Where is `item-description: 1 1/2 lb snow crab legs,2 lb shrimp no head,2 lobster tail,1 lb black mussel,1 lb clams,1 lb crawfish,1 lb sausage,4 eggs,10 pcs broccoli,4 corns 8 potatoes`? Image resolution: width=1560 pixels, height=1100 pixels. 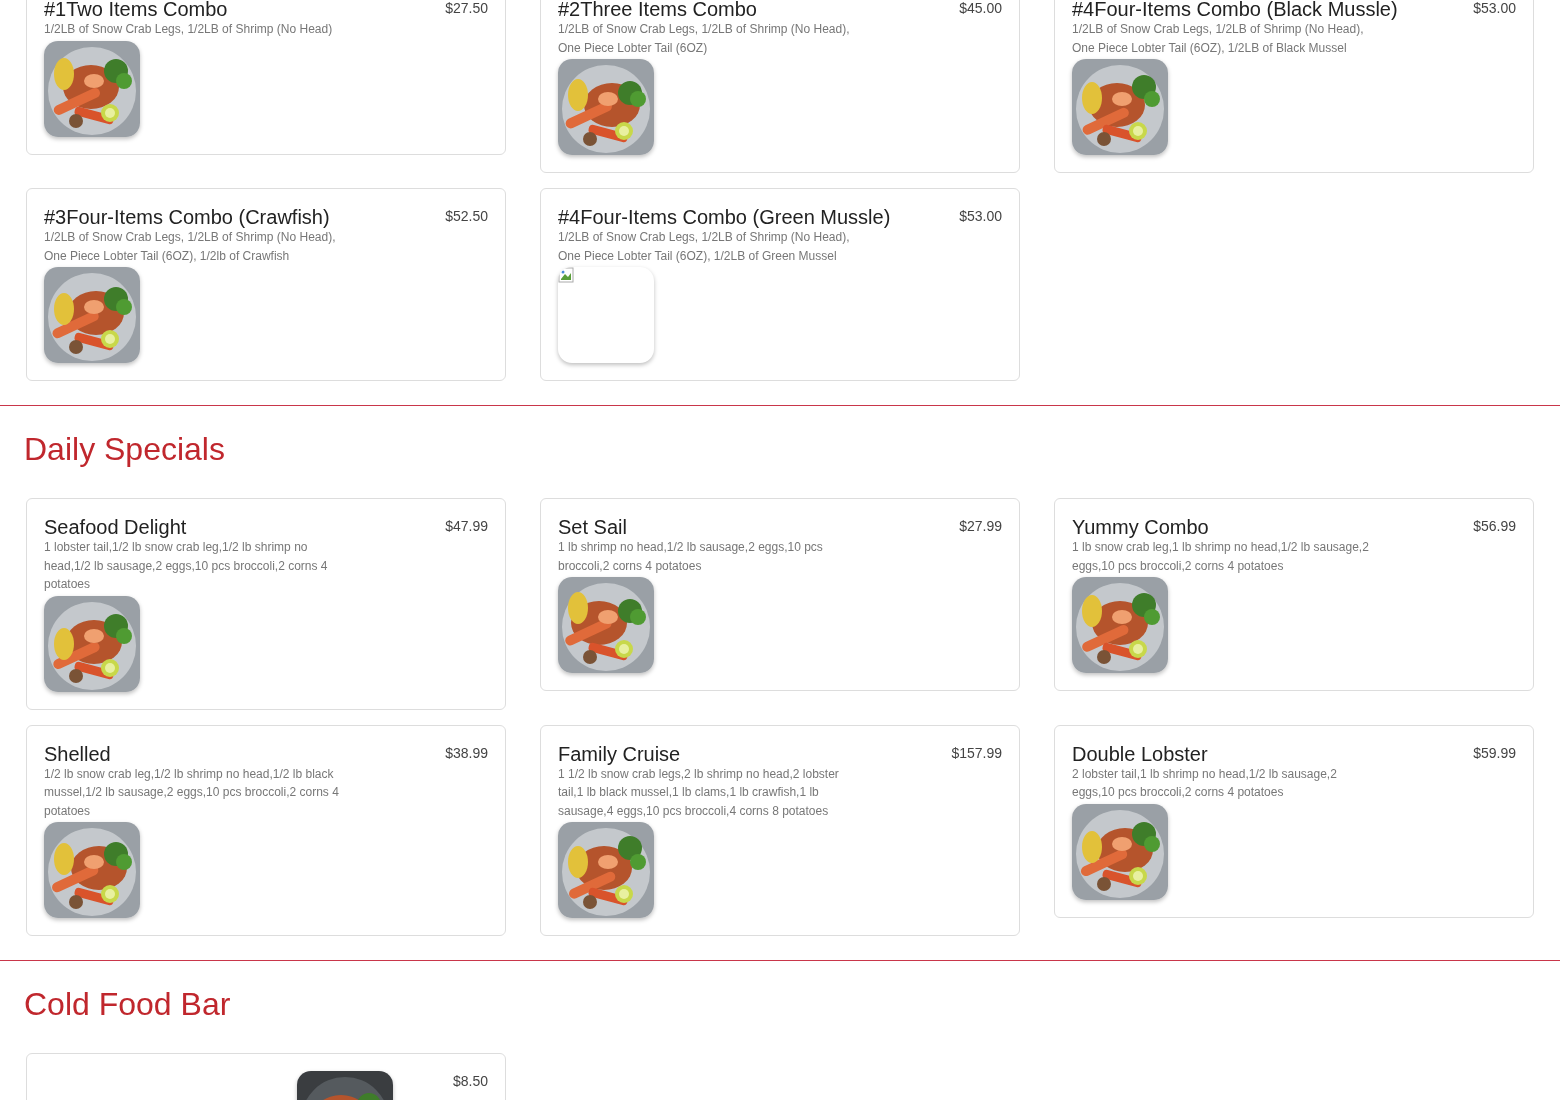
item-description: 1 1/2 lb snow crab legs,2 lb shrimp no head,2 lobster tail,1 lb black mussel,1 lb clams,1 lb crawfish,1 lb sausage,4 eggs,10 pcs broccoli,4 corns 8 potatoes is located at coordinates (699, 792).